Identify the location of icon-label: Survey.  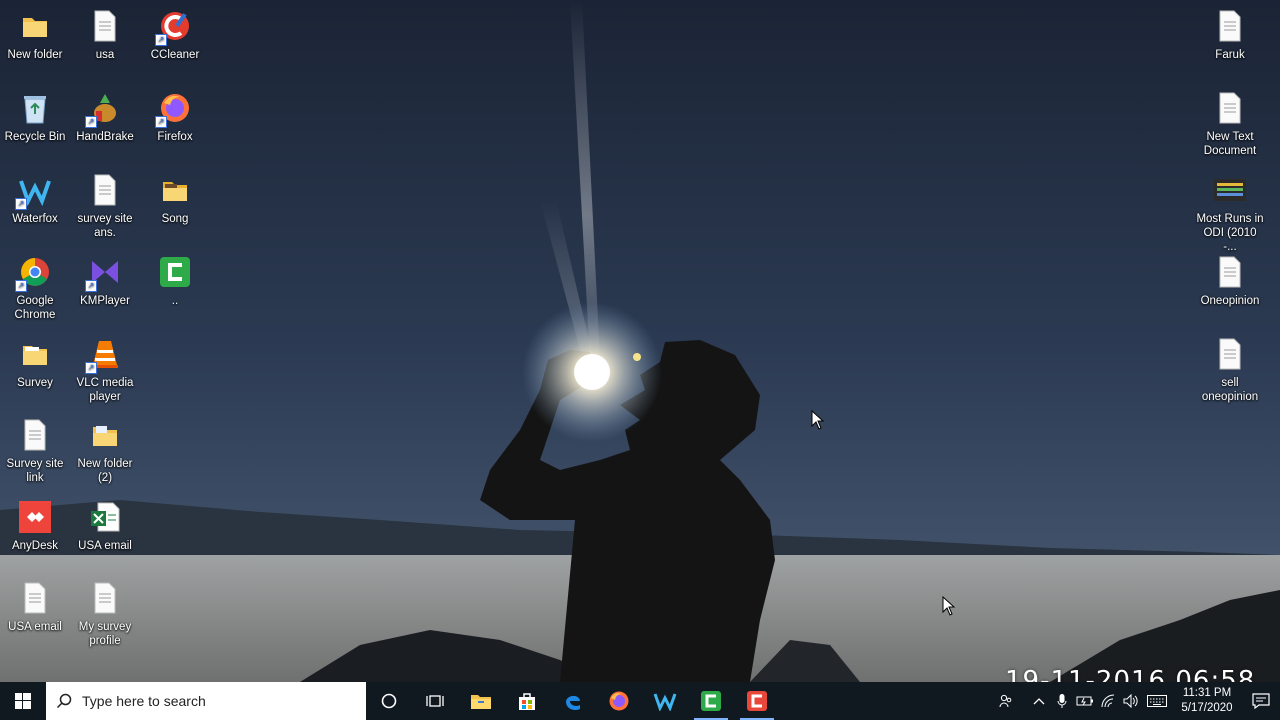
(35, 383).